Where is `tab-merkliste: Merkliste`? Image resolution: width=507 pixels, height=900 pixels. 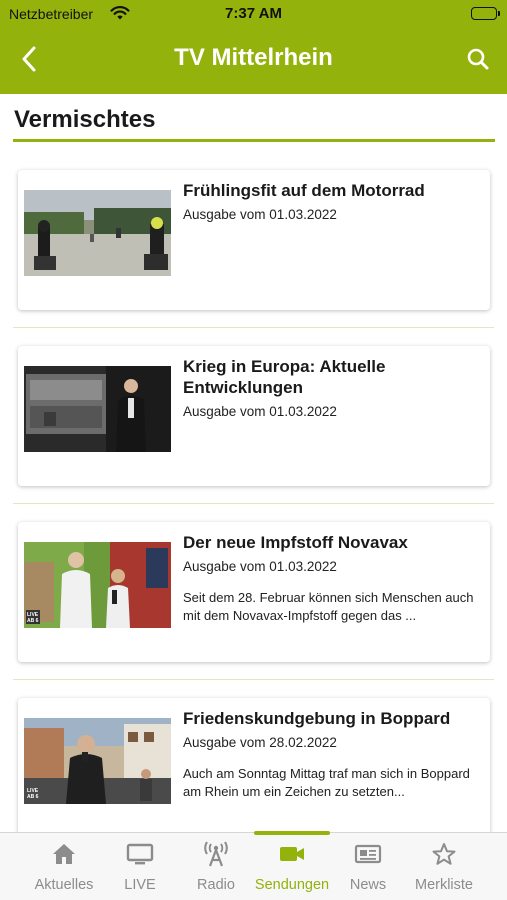 tab-merkliste: Merkliste is located at coordinates (444, 866).